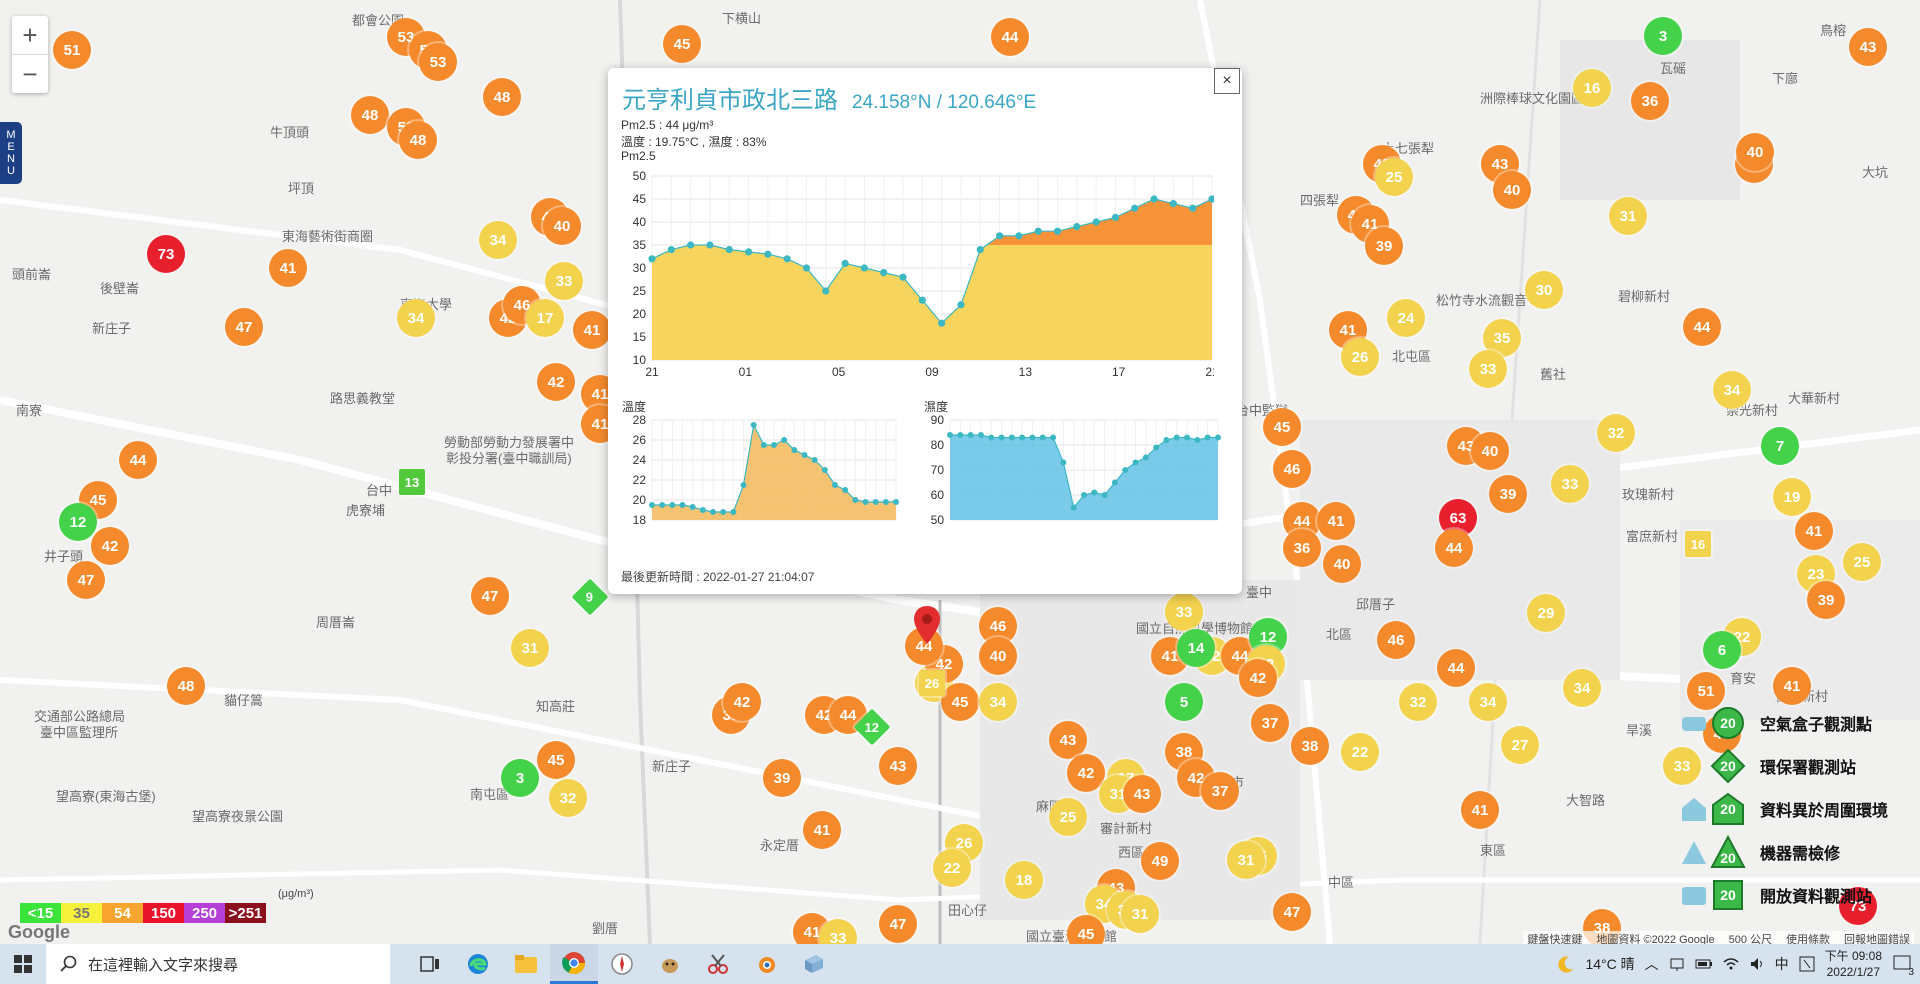 The image size is (1920, 984). Describe the element at coordinates (1310, 746) in the screenshot. I see `air-box-marker: 38` at that location.